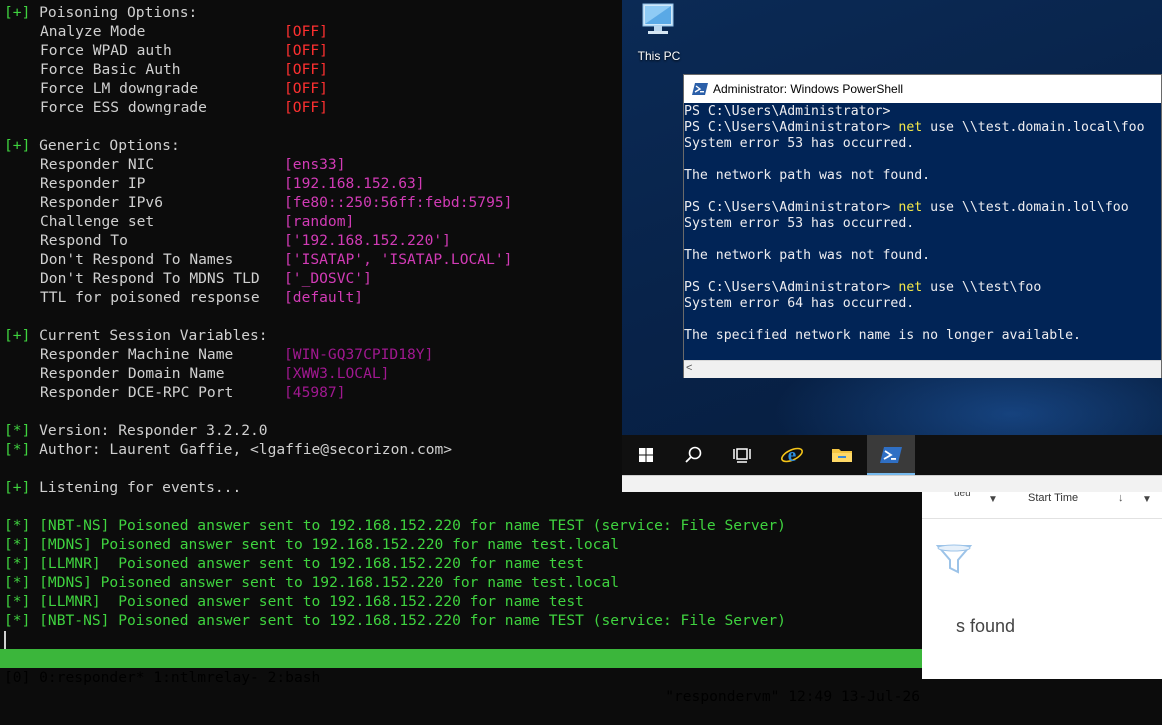  What do you see at coordinates (132, 373) in the screenshot?
I see `option-label: Responder Domain Name` at bounding box center [132, 373].